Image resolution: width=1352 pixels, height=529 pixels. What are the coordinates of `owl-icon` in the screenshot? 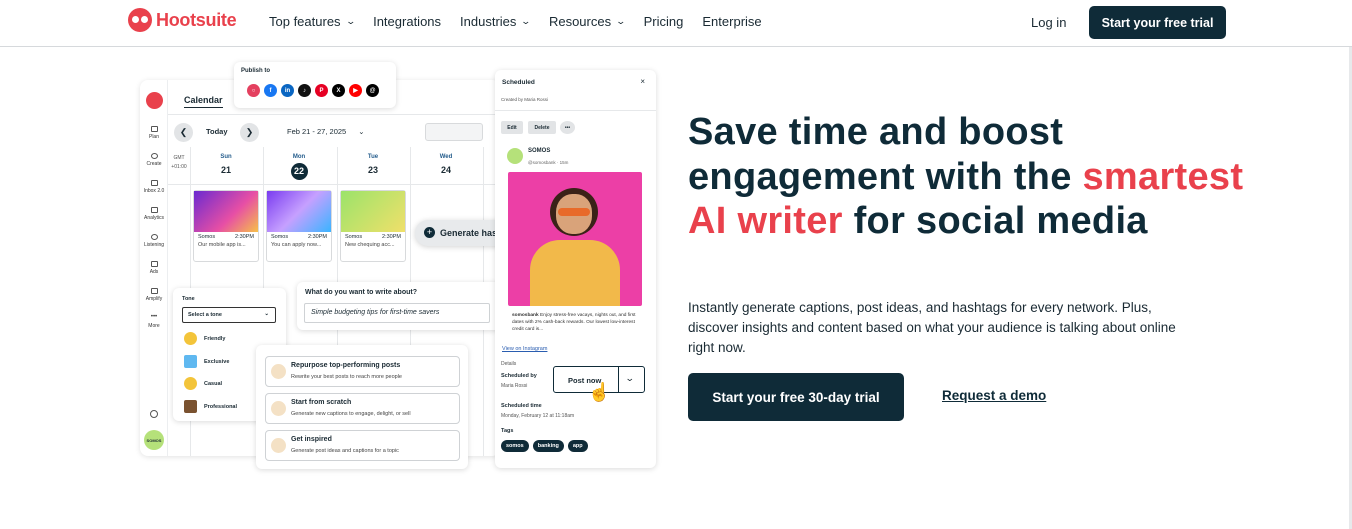 It's located at (154, 100).